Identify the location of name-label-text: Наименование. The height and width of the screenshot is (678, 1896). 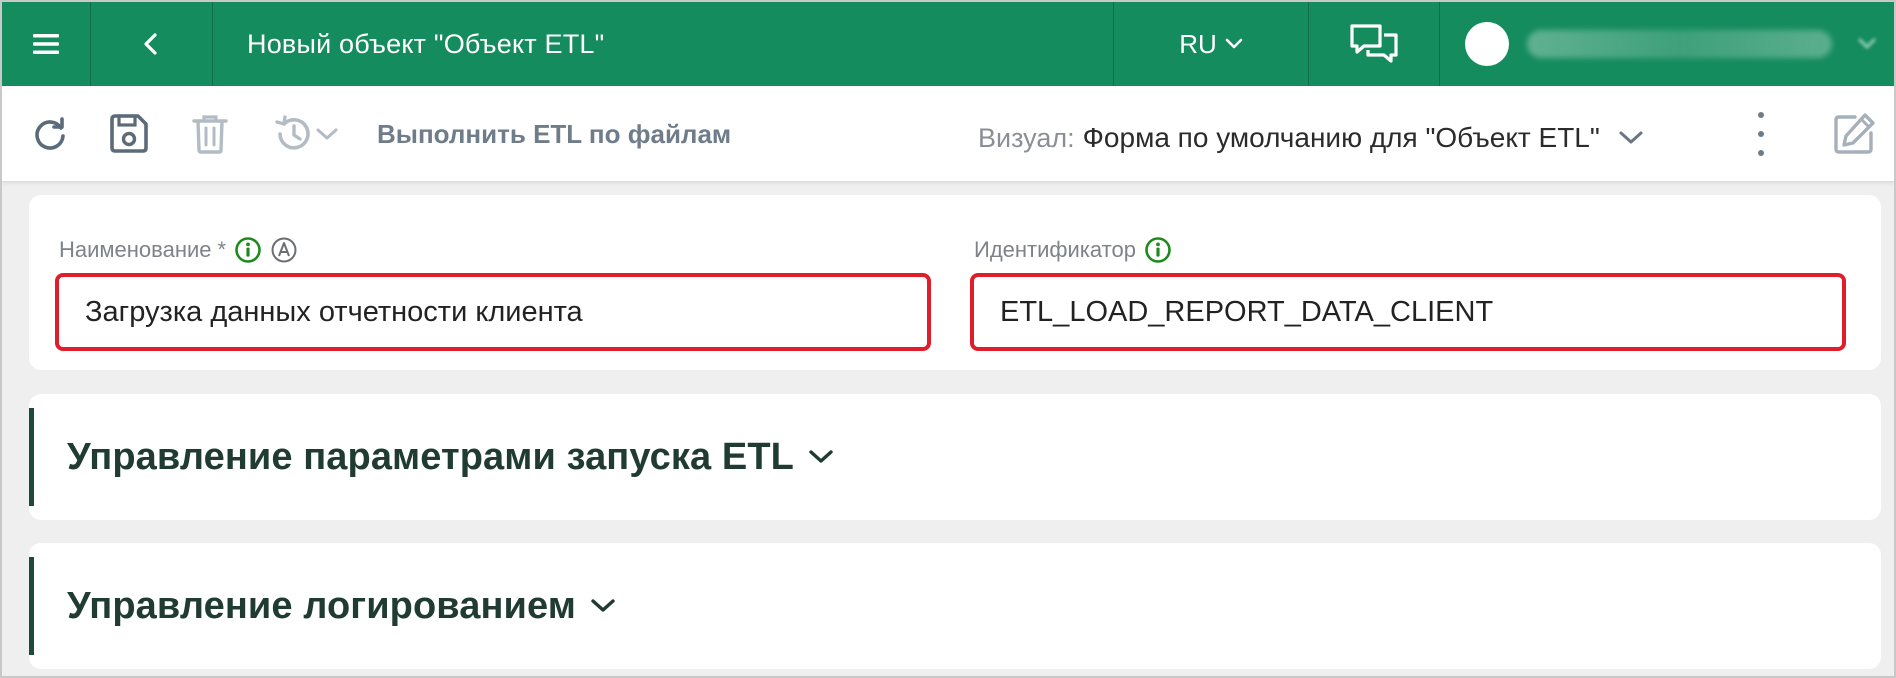
(135, 249).